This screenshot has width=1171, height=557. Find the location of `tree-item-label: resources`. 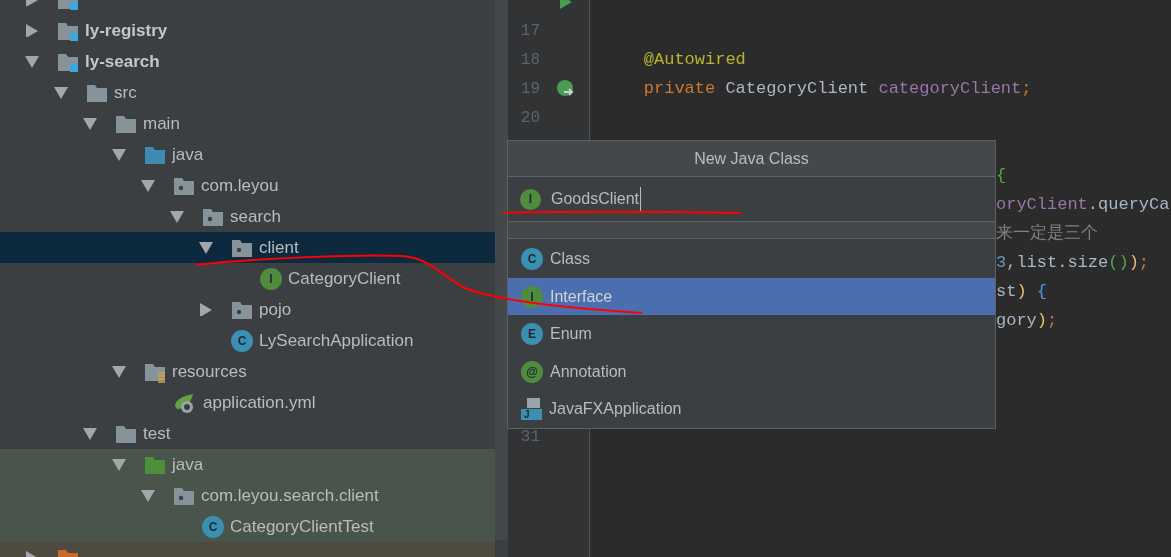

tree-item-label: resources is located at coordinates (209, 371).